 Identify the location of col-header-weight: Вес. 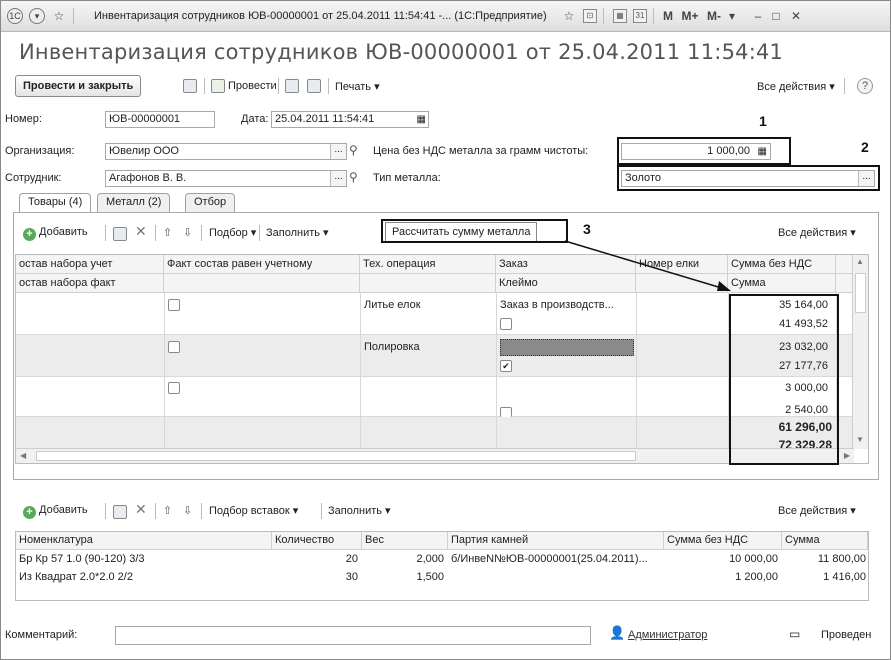
(405, 541).